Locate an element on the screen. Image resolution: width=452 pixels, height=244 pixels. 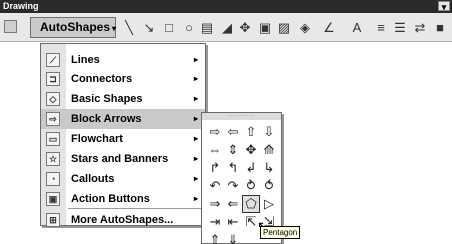
basic-shapes-icon: ◇ is located at coordinates (53, 99).